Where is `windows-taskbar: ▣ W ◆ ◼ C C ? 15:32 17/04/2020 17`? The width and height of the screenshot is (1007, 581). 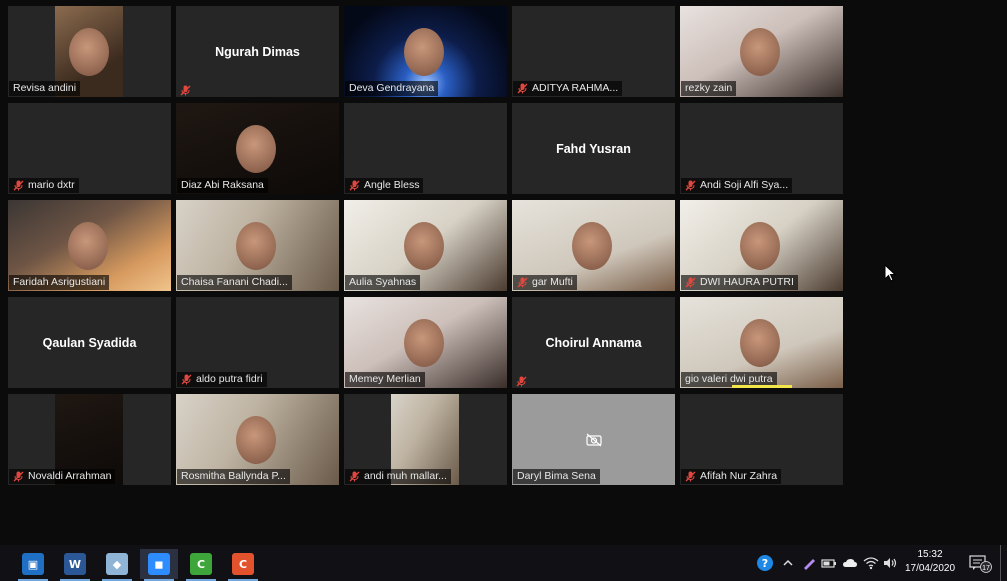
windows-taskbar: ▣ W ◆ ◼ C C ? 15:32 17/04/2020 17 is located at coordinates (503, 563).